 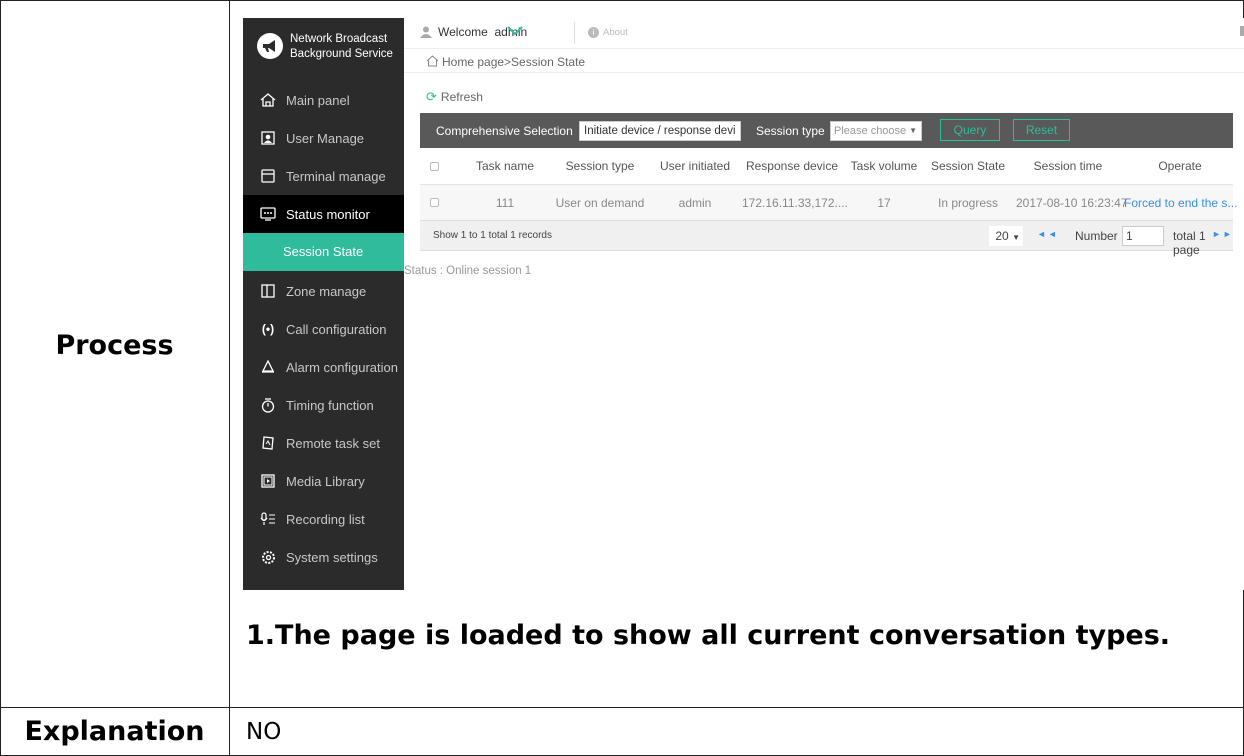 I want to click on records-info: Show 1 to 1 total 1 records, so click(x=492, y=235).